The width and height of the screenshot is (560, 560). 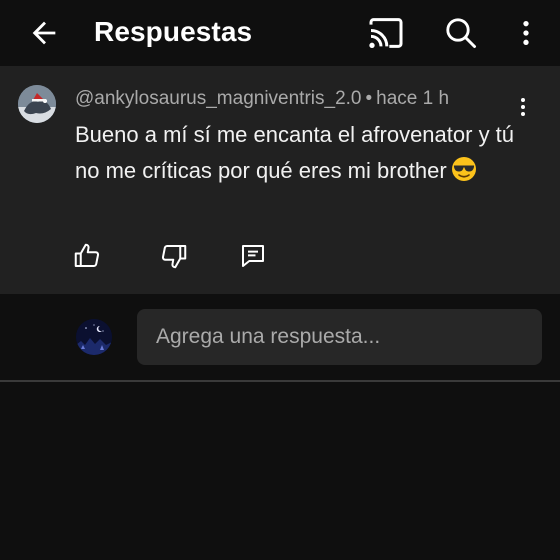 I want to click on user-avatar, so click(x=94, y=337).